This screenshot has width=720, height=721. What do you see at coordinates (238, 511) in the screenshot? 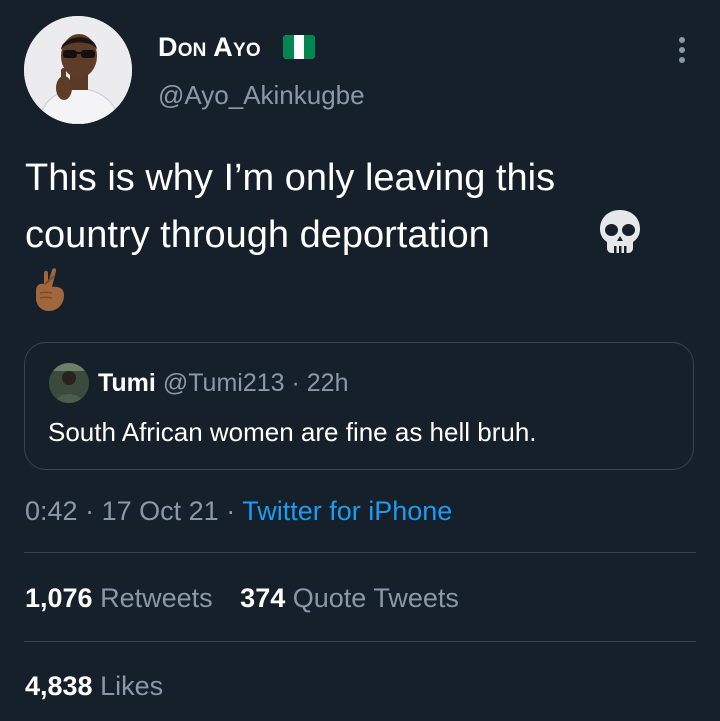
I see `tweet-meta: 0:42 · 17 Oct 21 · Twitter for iPhone` at bounding box center [238, 511].